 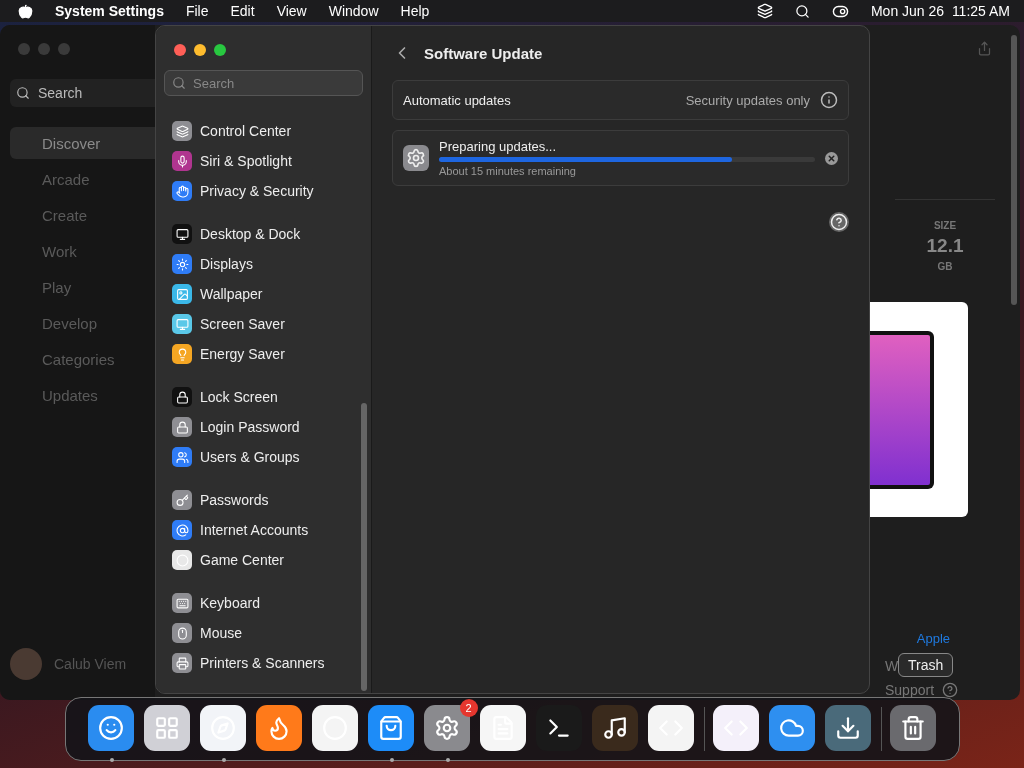 I want to click on windows-icon, so click(x=764, y=11).